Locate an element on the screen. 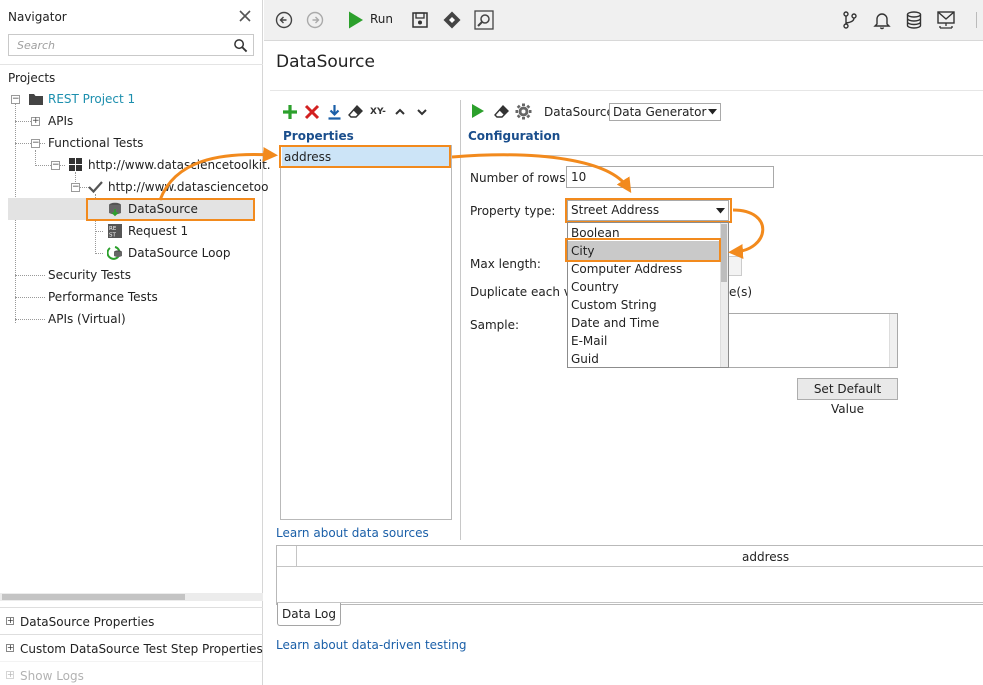 The height and width of the screenshot is (685, 983). dropdown-option: Guid is located at coordinates (585, 359).